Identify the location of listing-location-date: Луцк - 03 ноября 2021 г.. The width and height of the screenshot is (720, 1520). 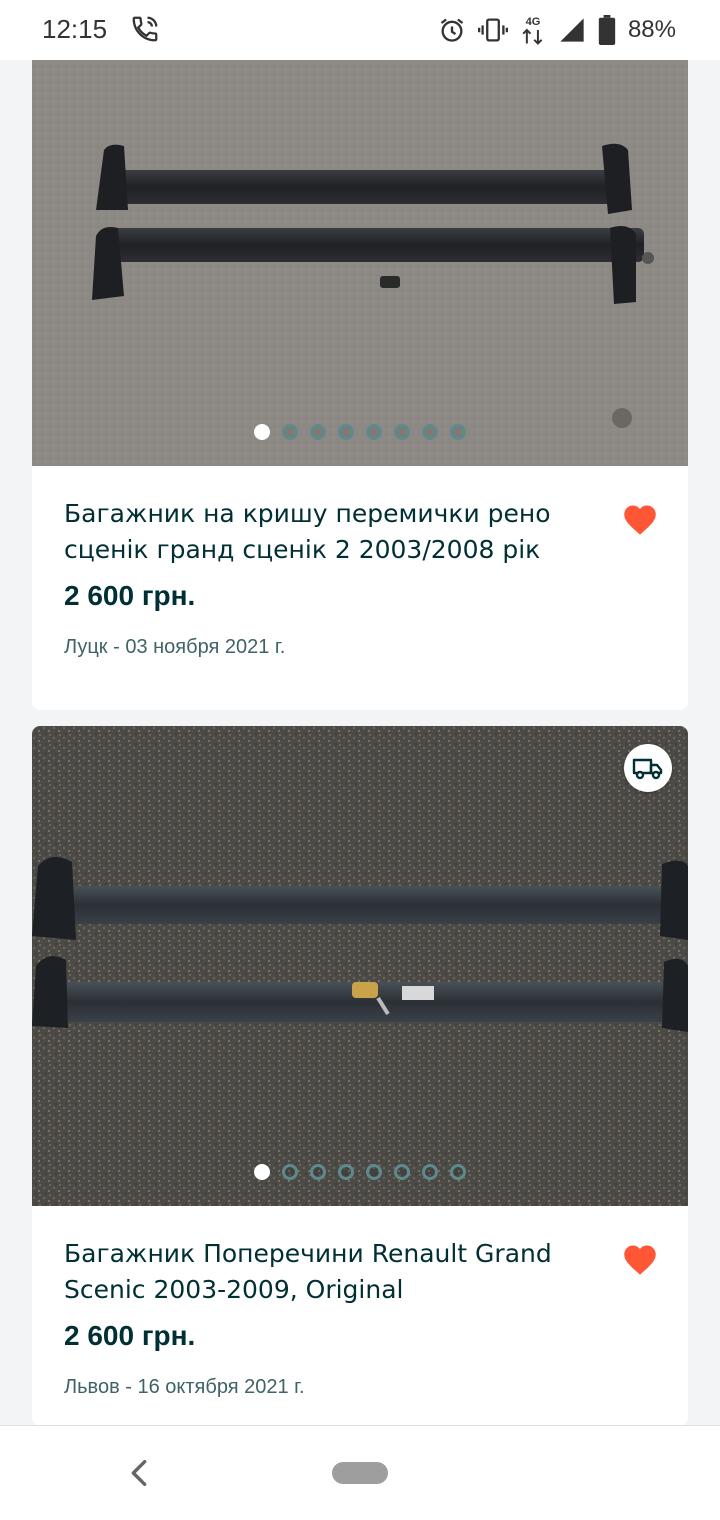
(175, 647).